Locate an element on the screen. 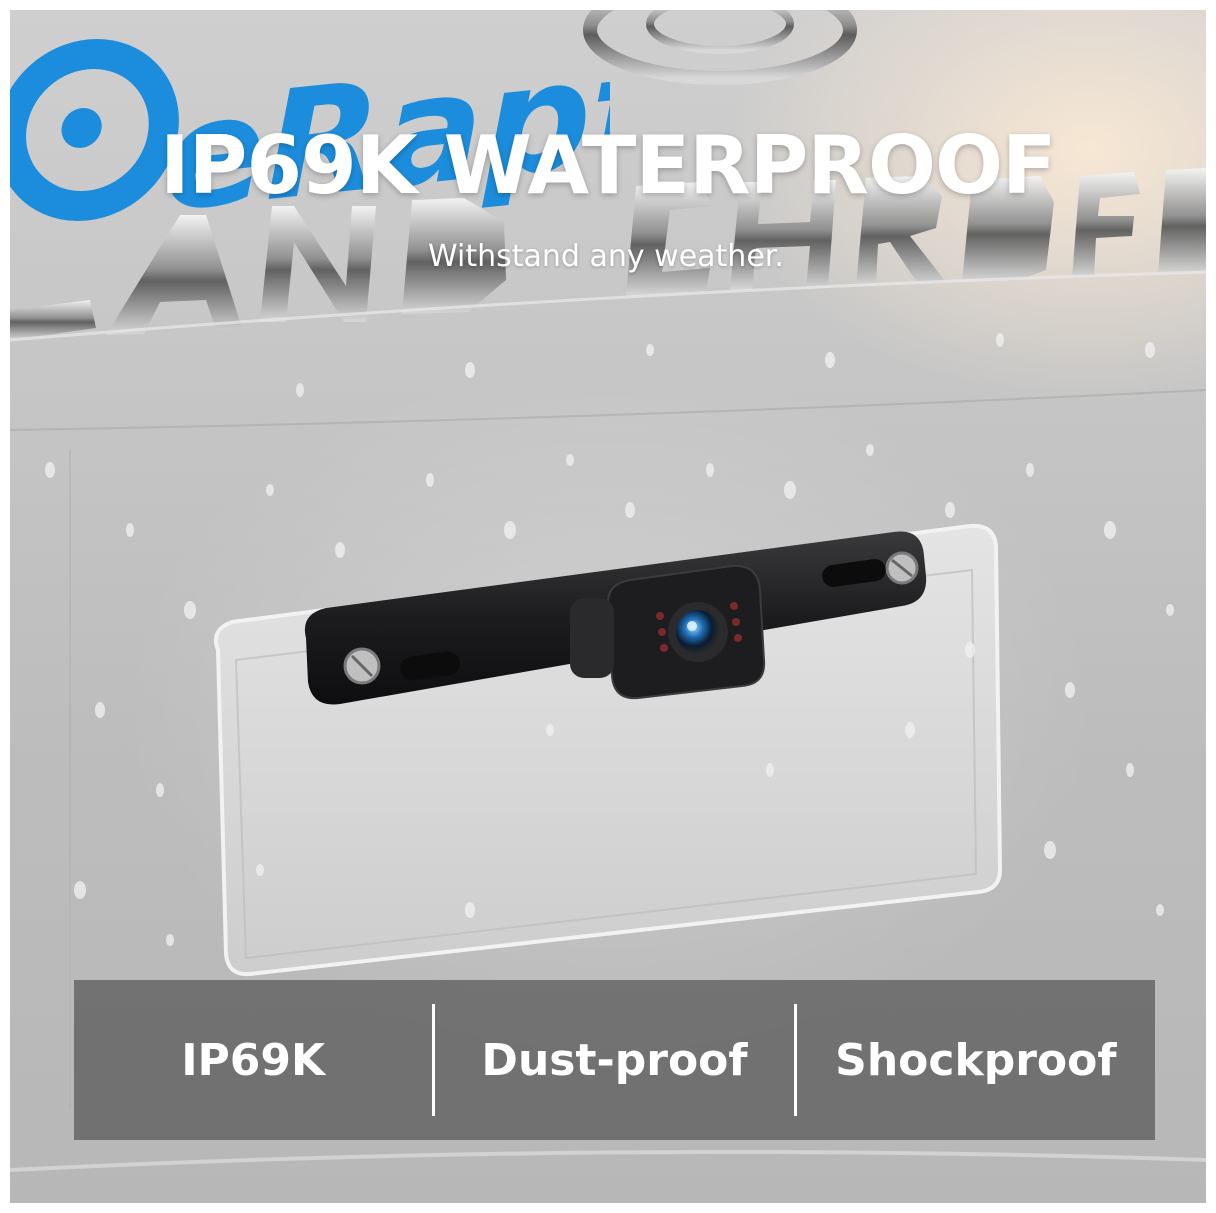 The image size is (1216, 1213). subheadline: Withstand any weather. is located at coordinates (606, 256).